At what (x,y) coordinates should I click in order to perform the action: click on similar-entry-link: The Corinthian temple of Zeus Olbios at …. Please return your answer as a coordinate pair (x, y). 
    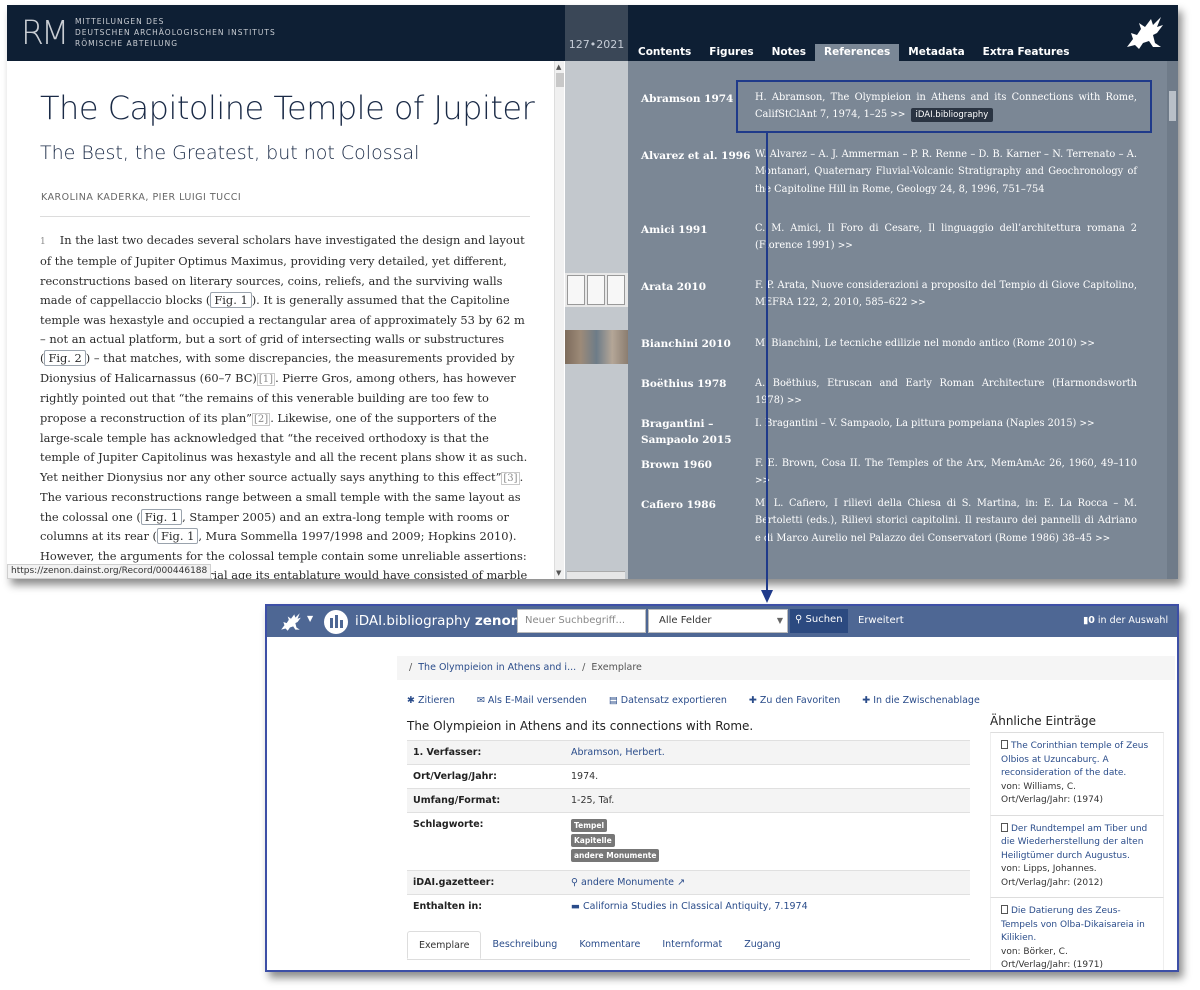
    Looking at the image, I should click on (1074, 759).